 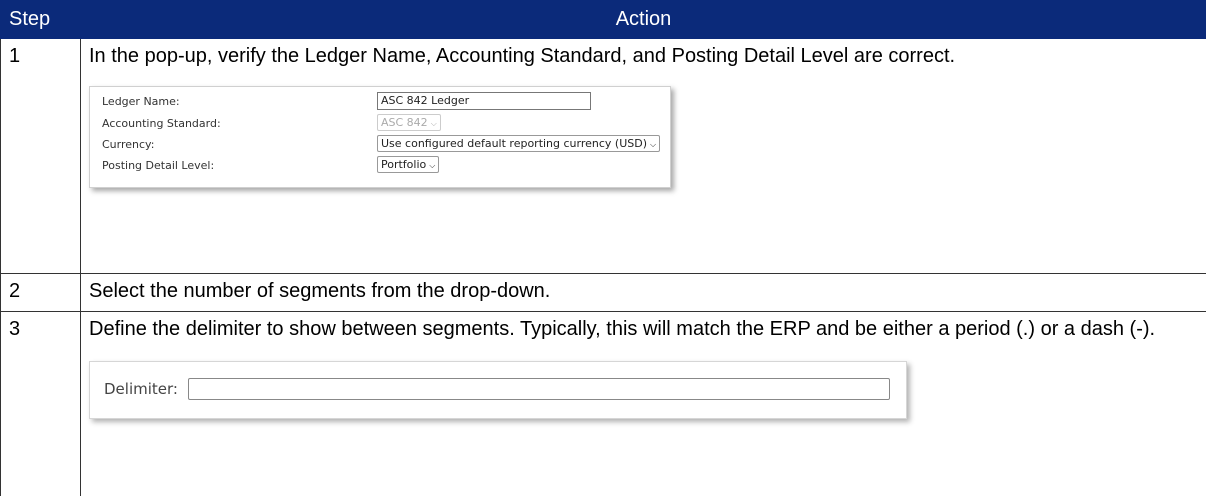 I want to click on posting-detail-row: Posting Detail Level: Portfolio⌵, so click(x=382, y=165).